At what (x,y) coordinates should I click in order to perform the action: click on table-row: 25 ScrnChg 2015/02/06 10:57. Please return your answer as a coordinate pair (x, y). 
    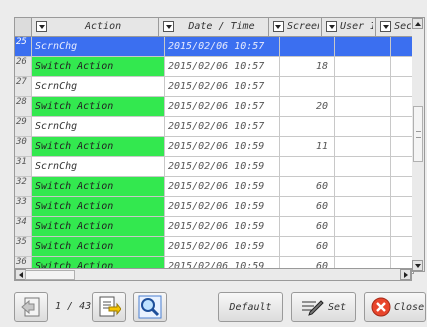
    Looking at the image, I should click on (214, 47).